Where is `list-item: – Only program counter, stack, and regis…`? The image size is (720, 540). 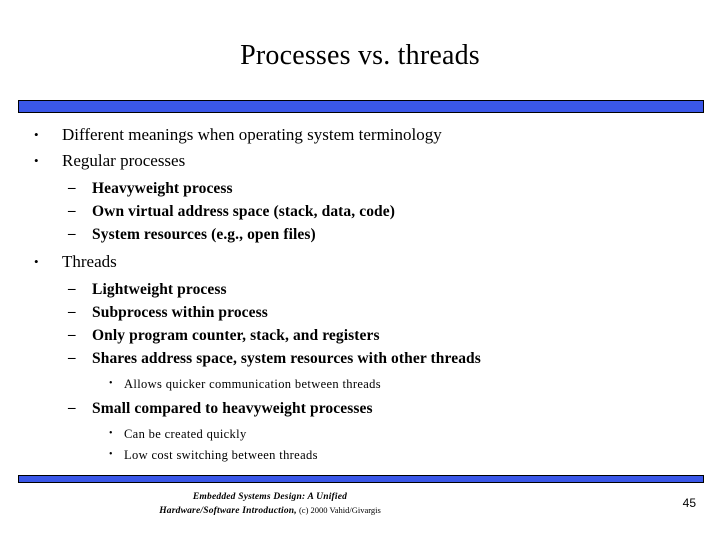 list-item: – Only program counter, stack, and regis… is located at coordinates (360, 335).